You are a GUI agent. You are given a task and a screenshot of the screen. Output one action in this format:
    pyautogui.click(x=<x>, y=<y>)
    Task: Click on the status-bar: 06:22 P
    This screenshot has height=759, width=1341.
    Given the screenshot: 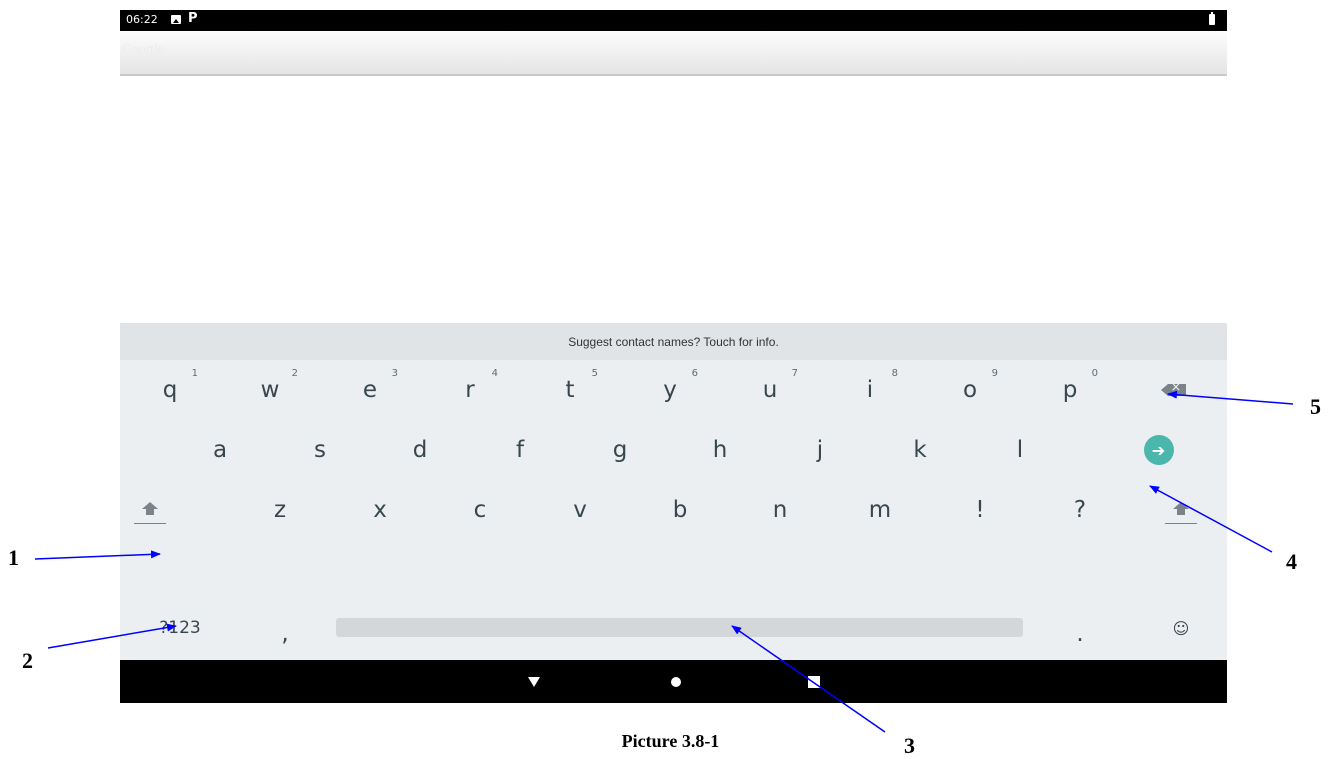 What is the action you would take?
    pyautogui.click(x=673, y=20)
    